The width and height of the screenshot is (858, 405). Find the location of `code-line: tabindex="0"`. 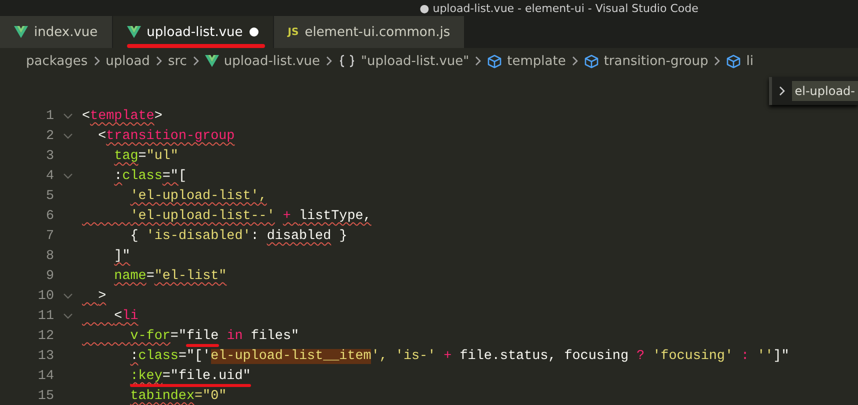

code-line: tabindex="0" is located at coordinates (178, 396).